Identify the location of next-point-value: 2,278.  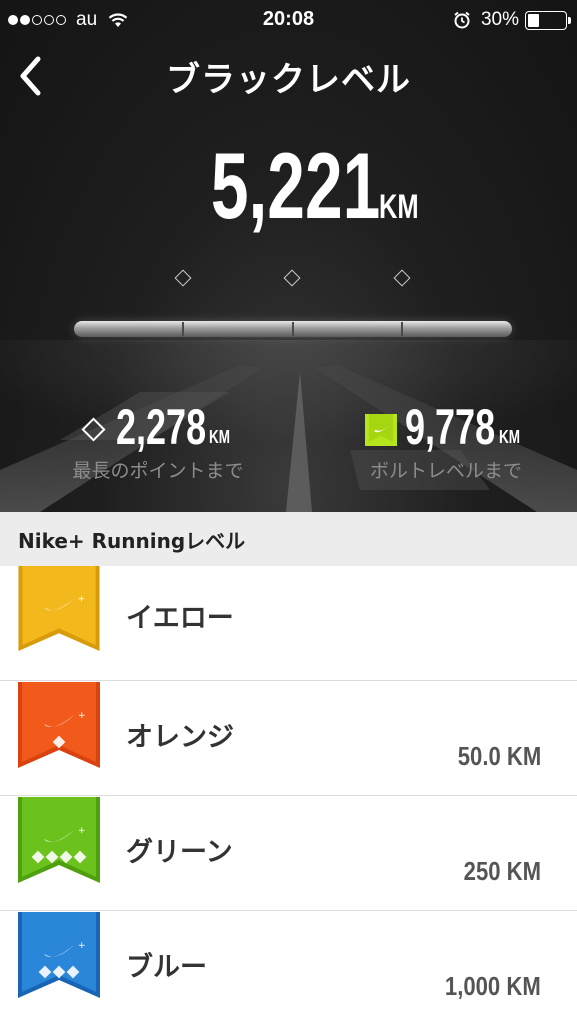
(161, 427).